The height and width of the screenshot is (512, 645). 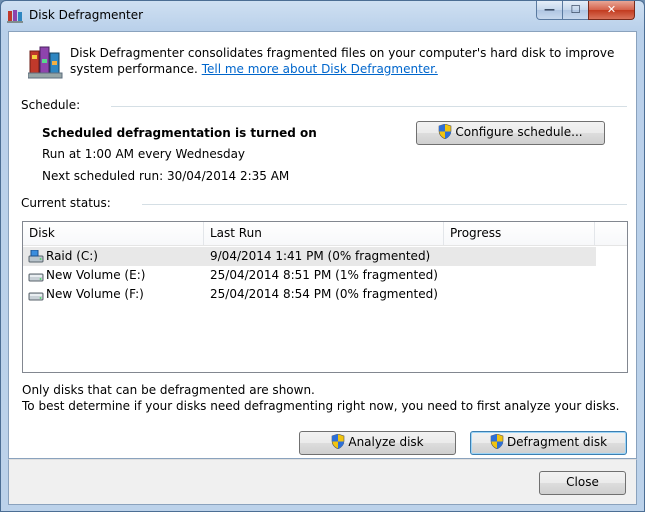 What do you see at coordinates (549, 10) in the screenshot?
I see `minimize-button: —` at bounding box center [549, 10].